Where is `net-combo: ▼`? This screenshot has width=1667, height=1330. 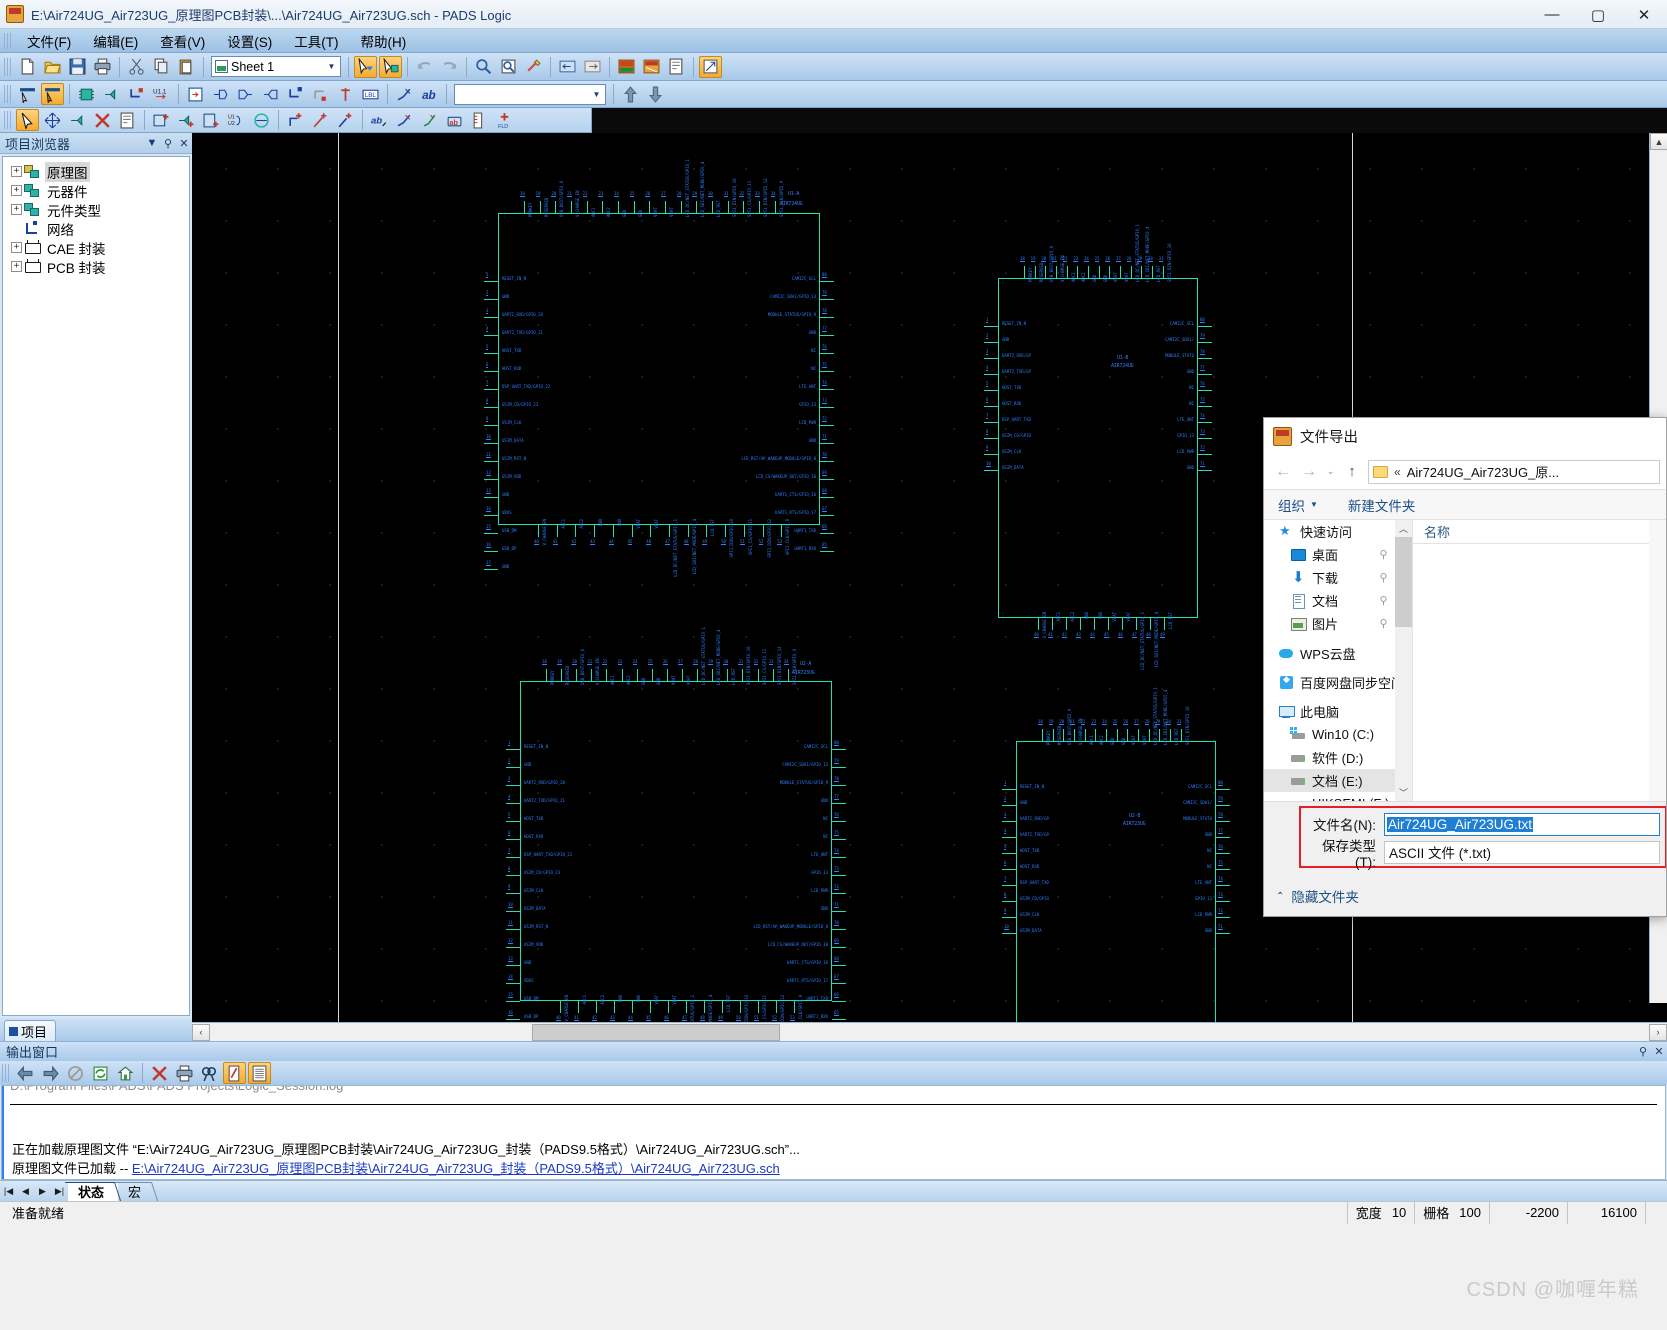 net-combo: ▼ is located at coordinates (530, 94).